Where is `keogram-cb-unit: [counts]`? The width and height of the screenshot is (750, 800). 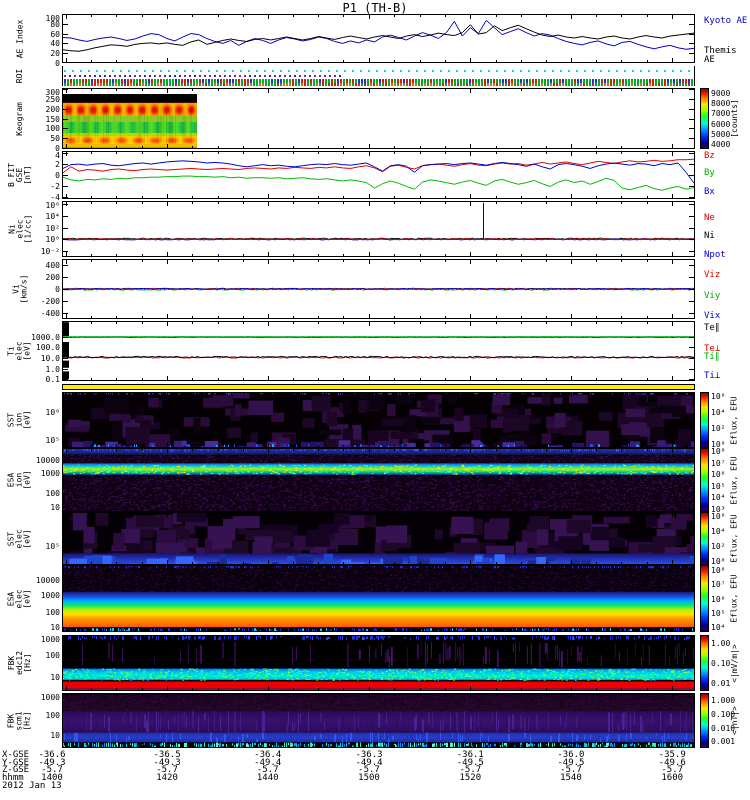
keogram-cb-unit: [counts] is located at coordinates (734, 118).